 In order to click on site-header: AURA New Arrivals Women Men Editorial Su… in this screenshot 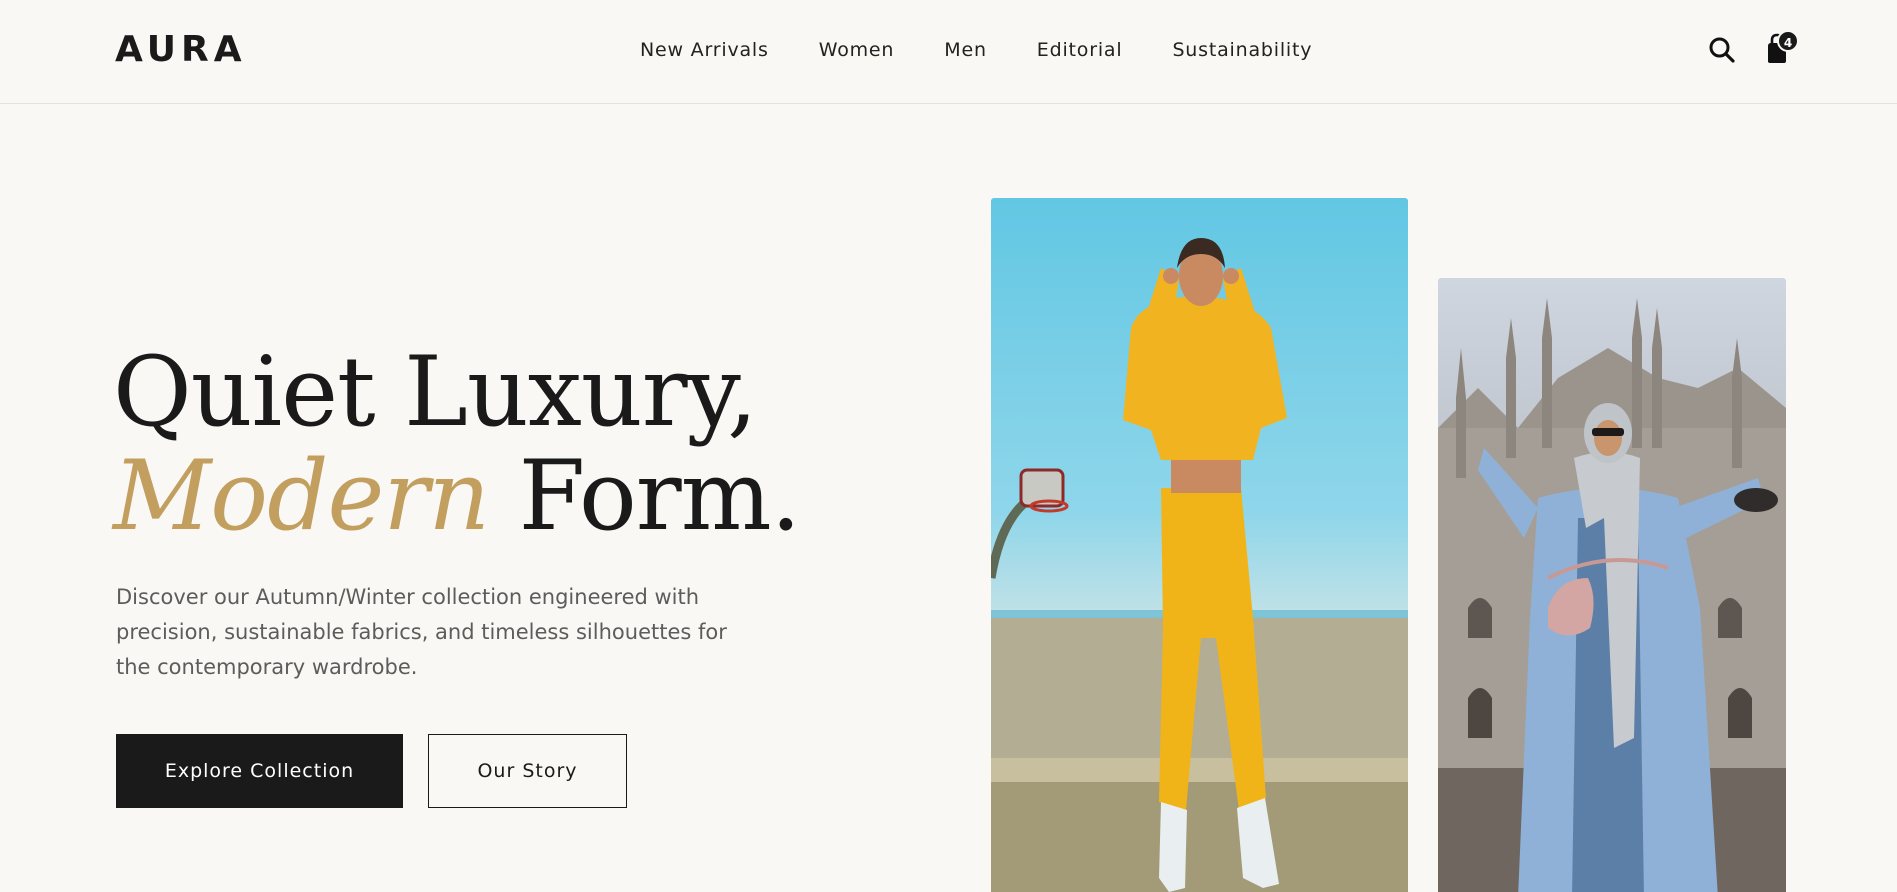, I will do `click(948, 52)`.